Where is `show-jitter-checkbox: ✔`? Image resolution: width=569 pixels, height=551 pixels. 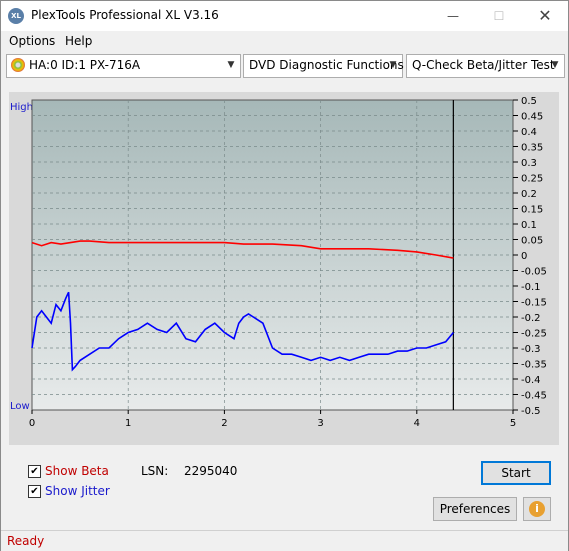 show-jitter-checkbox: ✔ is located at coordinates (34, 491).